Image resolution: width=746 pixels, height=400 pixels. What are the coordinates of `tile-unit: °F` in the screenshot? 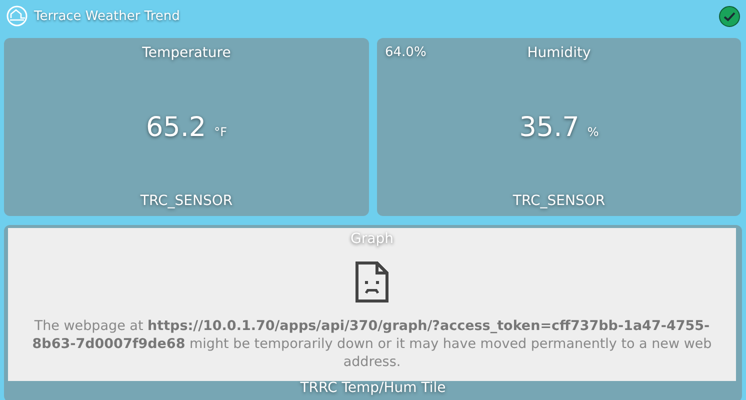 It's located at (221, 131).